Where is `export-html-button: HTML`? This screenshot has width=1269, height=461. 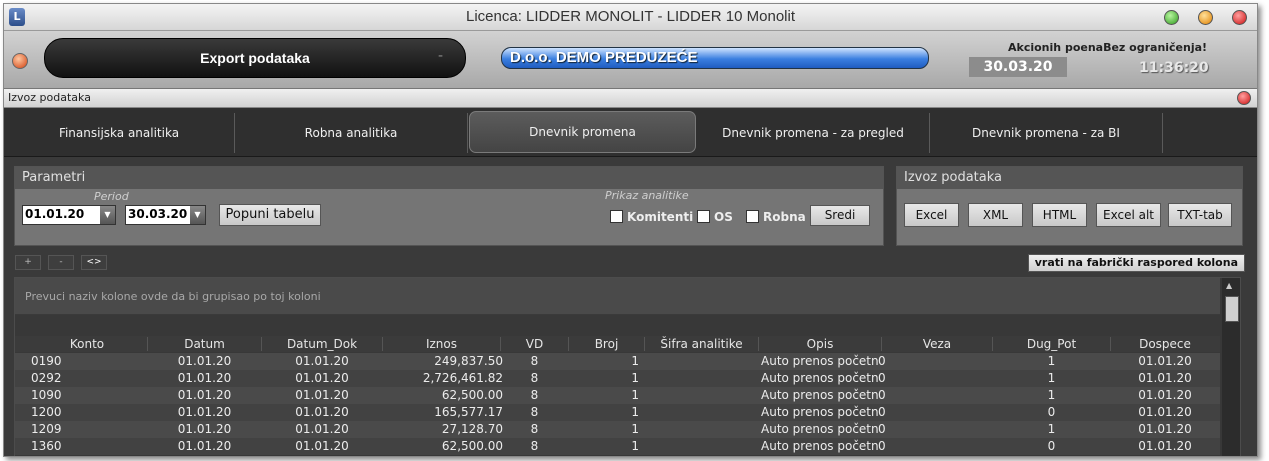 export-html-button: HTML is located at coordinates (1059, 215).